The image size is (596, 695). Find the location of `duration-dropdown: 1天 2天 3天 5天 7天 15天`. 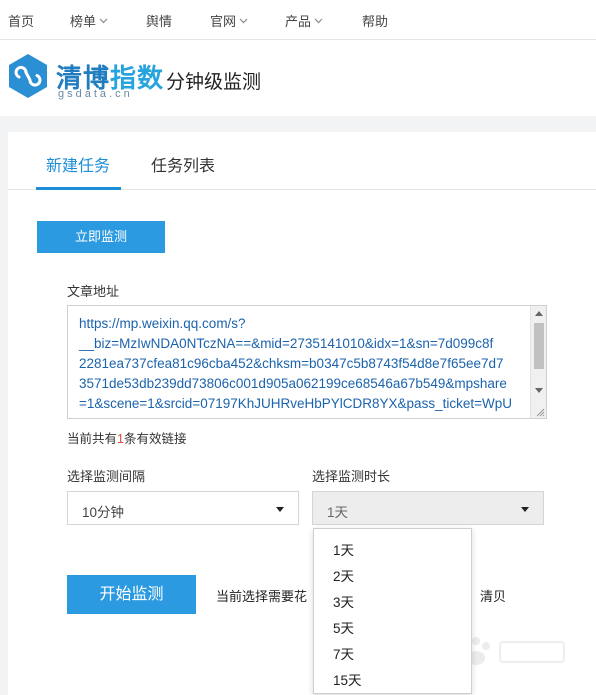

duration-dropdown: 1天 2天 3天 5天 7天 15天 is located at coordinates (392, 611).